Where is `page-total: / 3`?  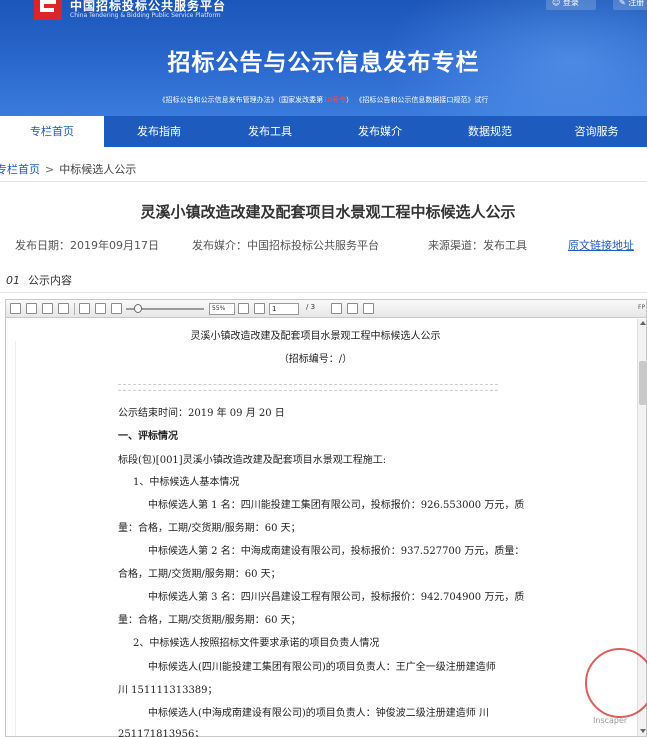 page-total: / 3 is located at coordinates (311, 307).